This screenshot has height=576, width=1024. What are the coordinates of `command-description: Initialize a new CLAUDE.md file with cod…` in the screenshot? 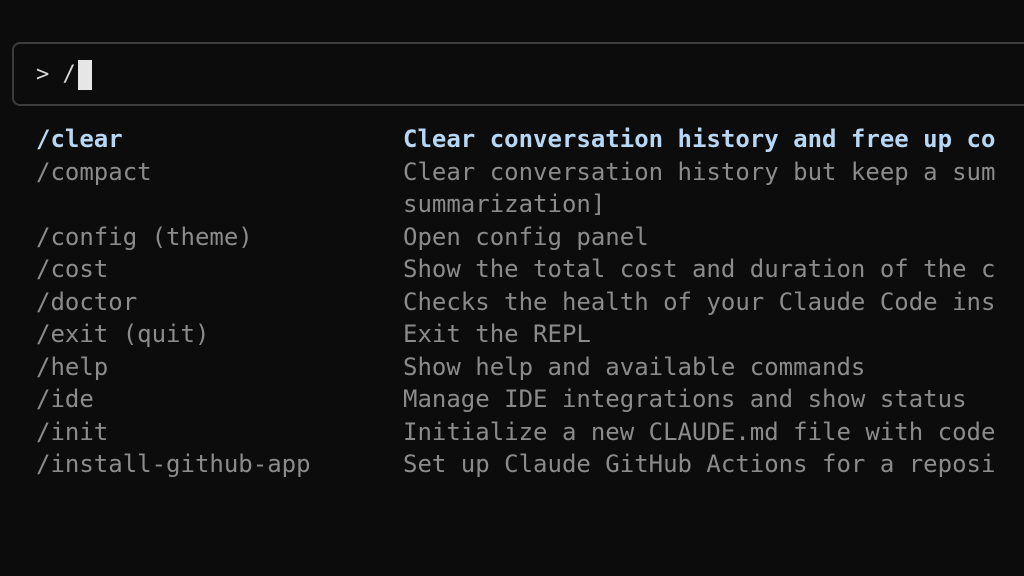 It's located at (699, 431).